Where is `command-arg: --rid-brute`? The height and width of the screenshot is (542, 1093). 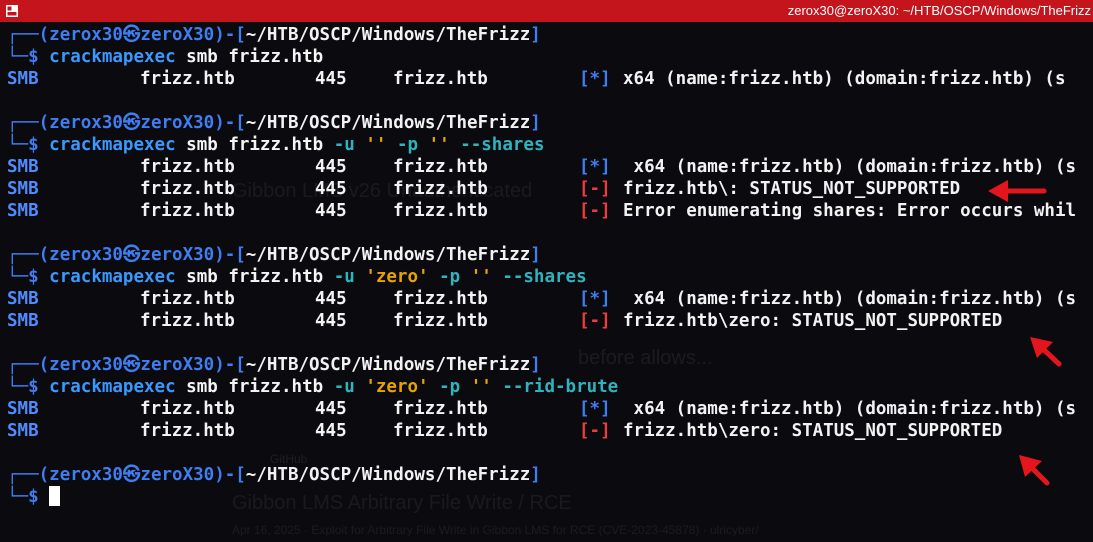 command-arg: --rid-brute is located at coordinates (560, 387).